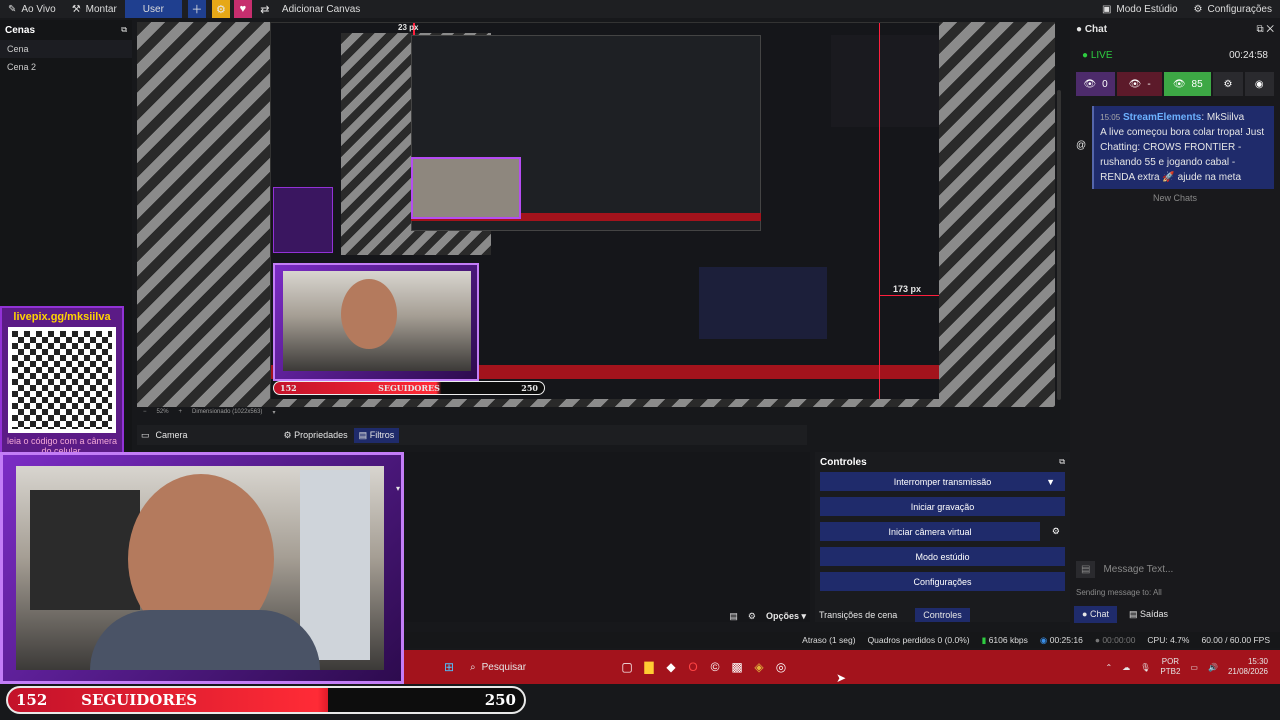  What do you see at coordinates (1265, 29) in the screenshot?
I see `close-icon: ⧉ ✕` at bounding box center [1265, 29].